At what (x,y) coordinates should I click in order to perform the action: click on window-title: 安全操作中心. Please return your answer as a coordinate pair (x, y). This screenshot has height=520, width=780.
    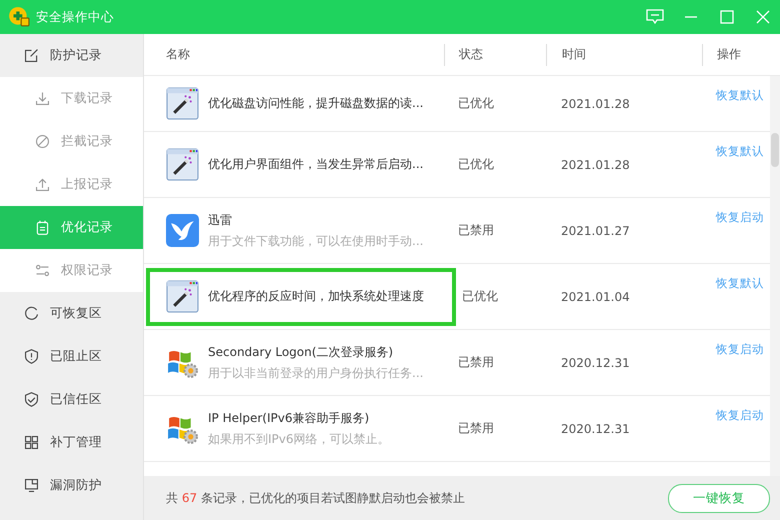
    Looking at the image, I should click on (75, 17).